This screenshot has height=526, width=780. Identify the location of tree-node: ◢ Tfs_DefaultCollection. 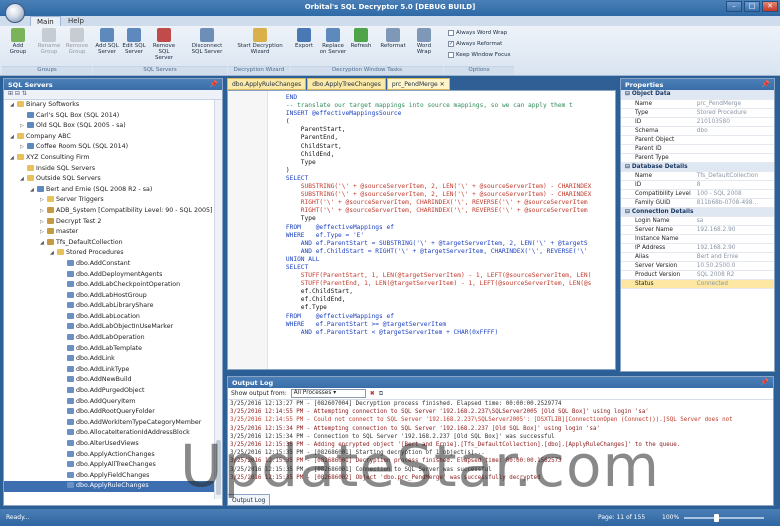
(109, 243).